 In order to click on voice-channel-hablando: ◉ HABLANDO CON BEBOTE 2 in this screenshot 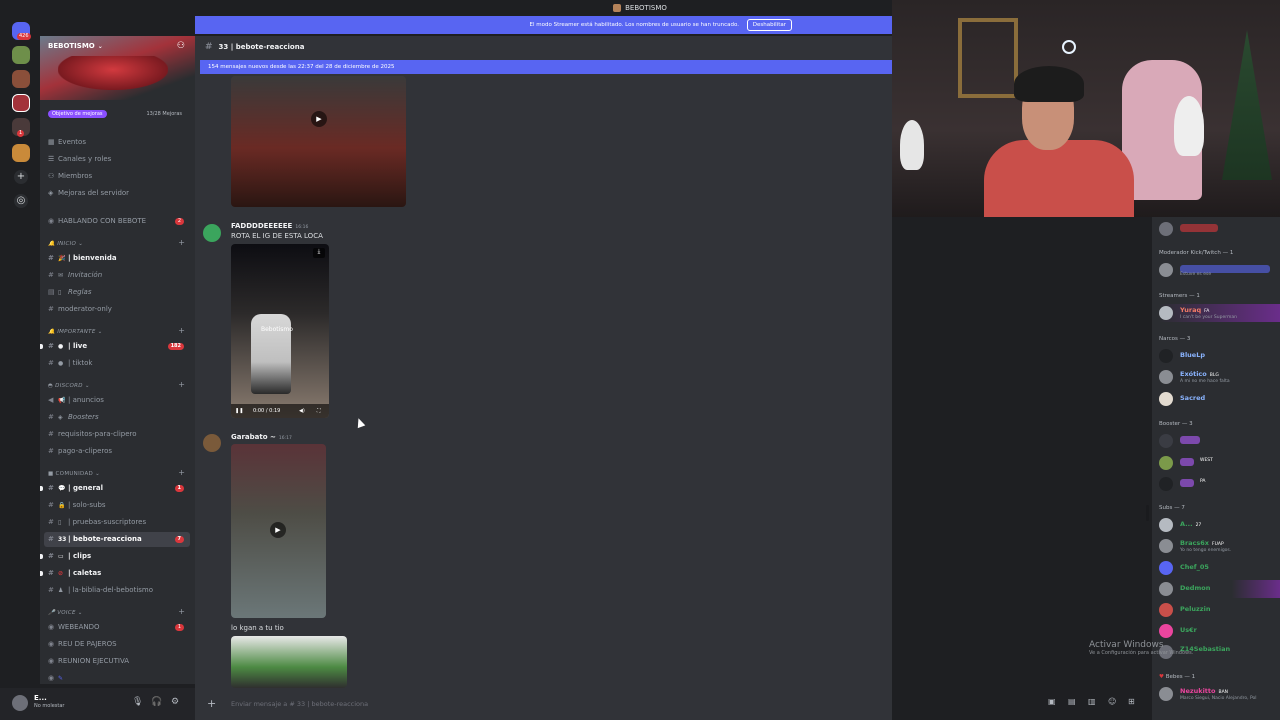, I will do `click(115, 221)`.